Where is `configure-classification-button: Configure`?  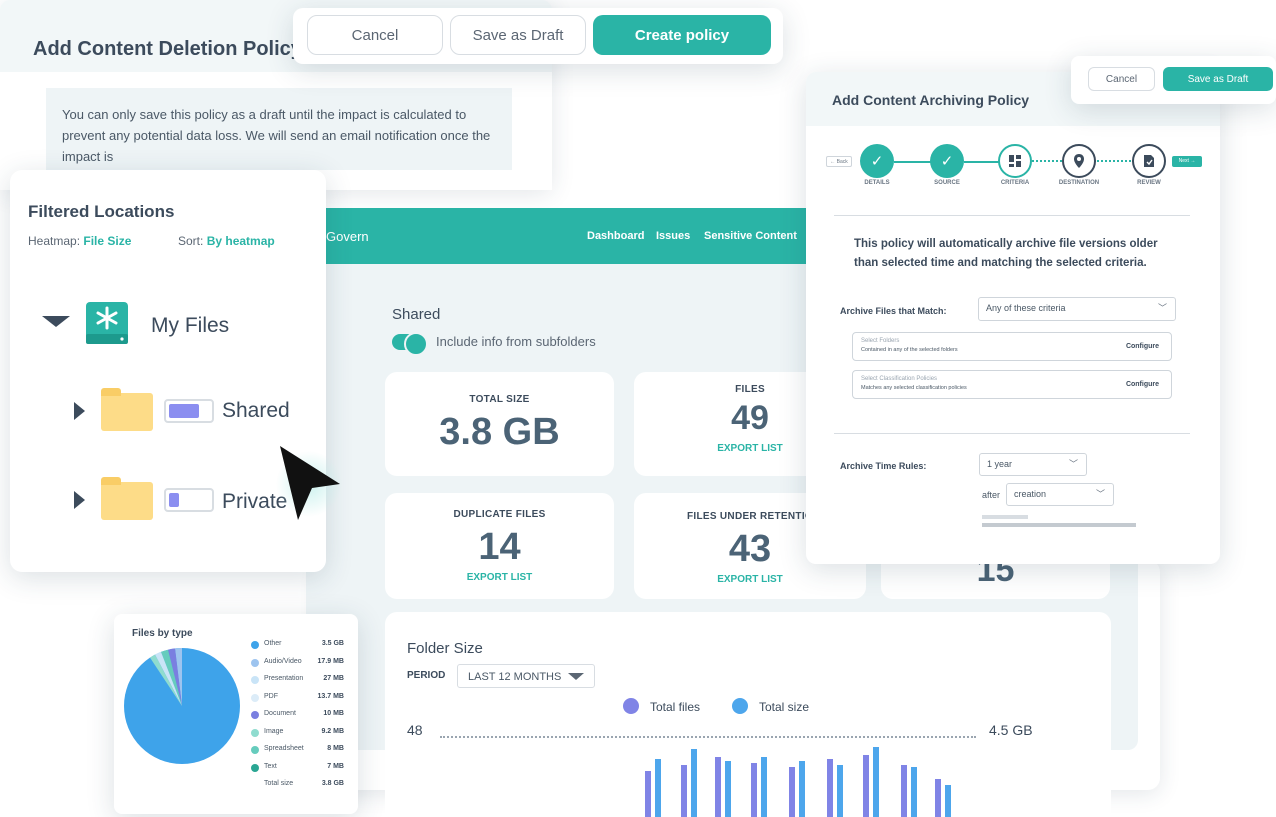
configure-classification-button: Configure is located at coordinates (1142, 384).